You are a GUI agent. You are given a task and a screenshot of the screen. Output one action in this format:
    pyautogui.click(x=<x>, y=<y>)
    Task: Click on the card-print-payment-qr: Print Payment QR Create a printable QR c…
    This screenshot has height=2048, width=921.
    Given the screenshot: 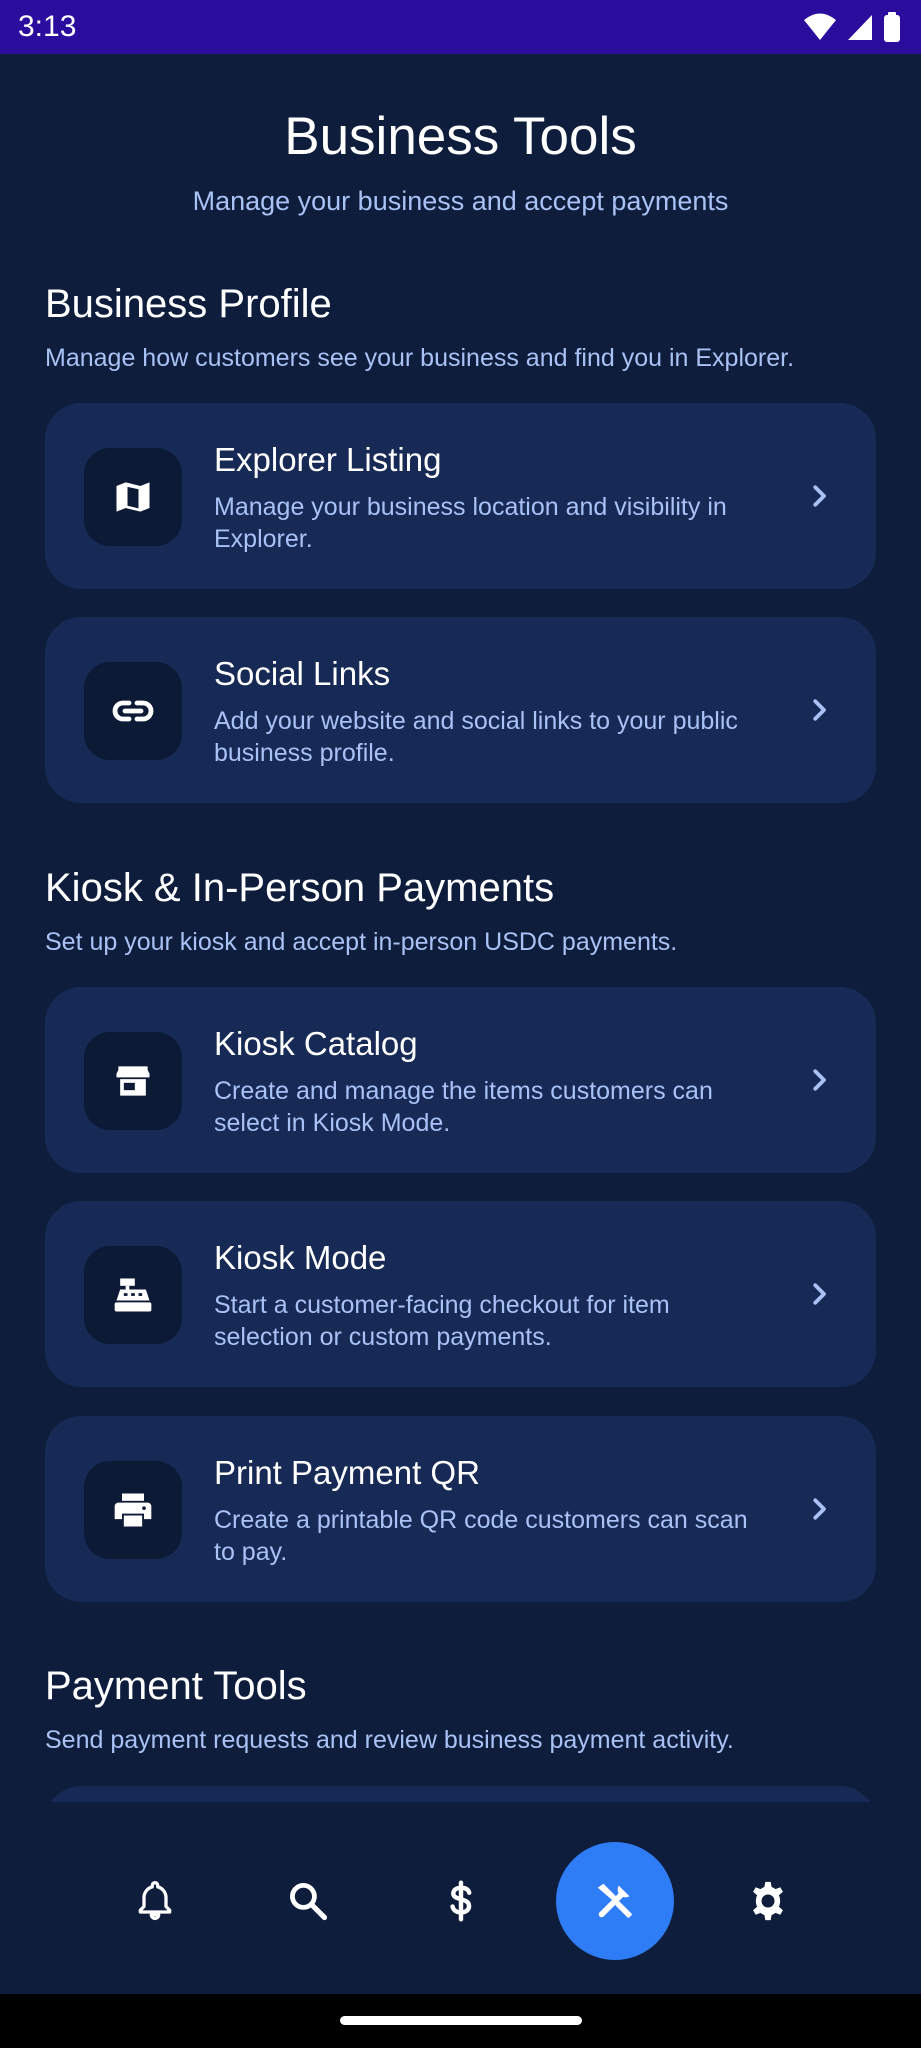 What is the action you would take?
    pyautogui.click(x=460, y=1509)
    